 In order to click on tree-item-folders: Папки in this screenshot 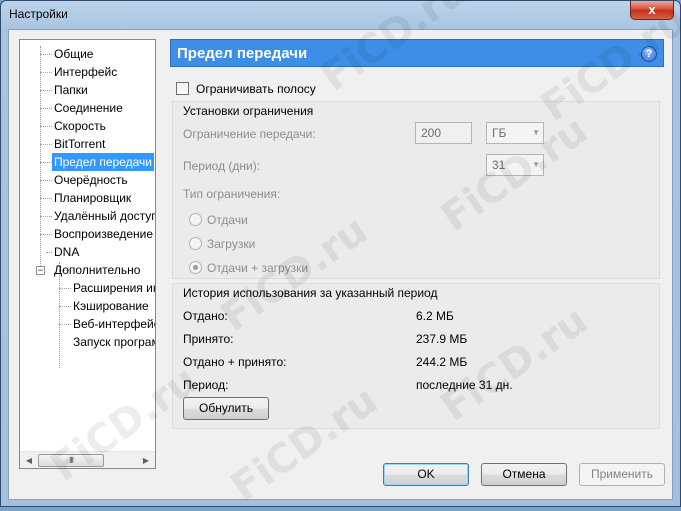, I will do `click(71, 90)`.